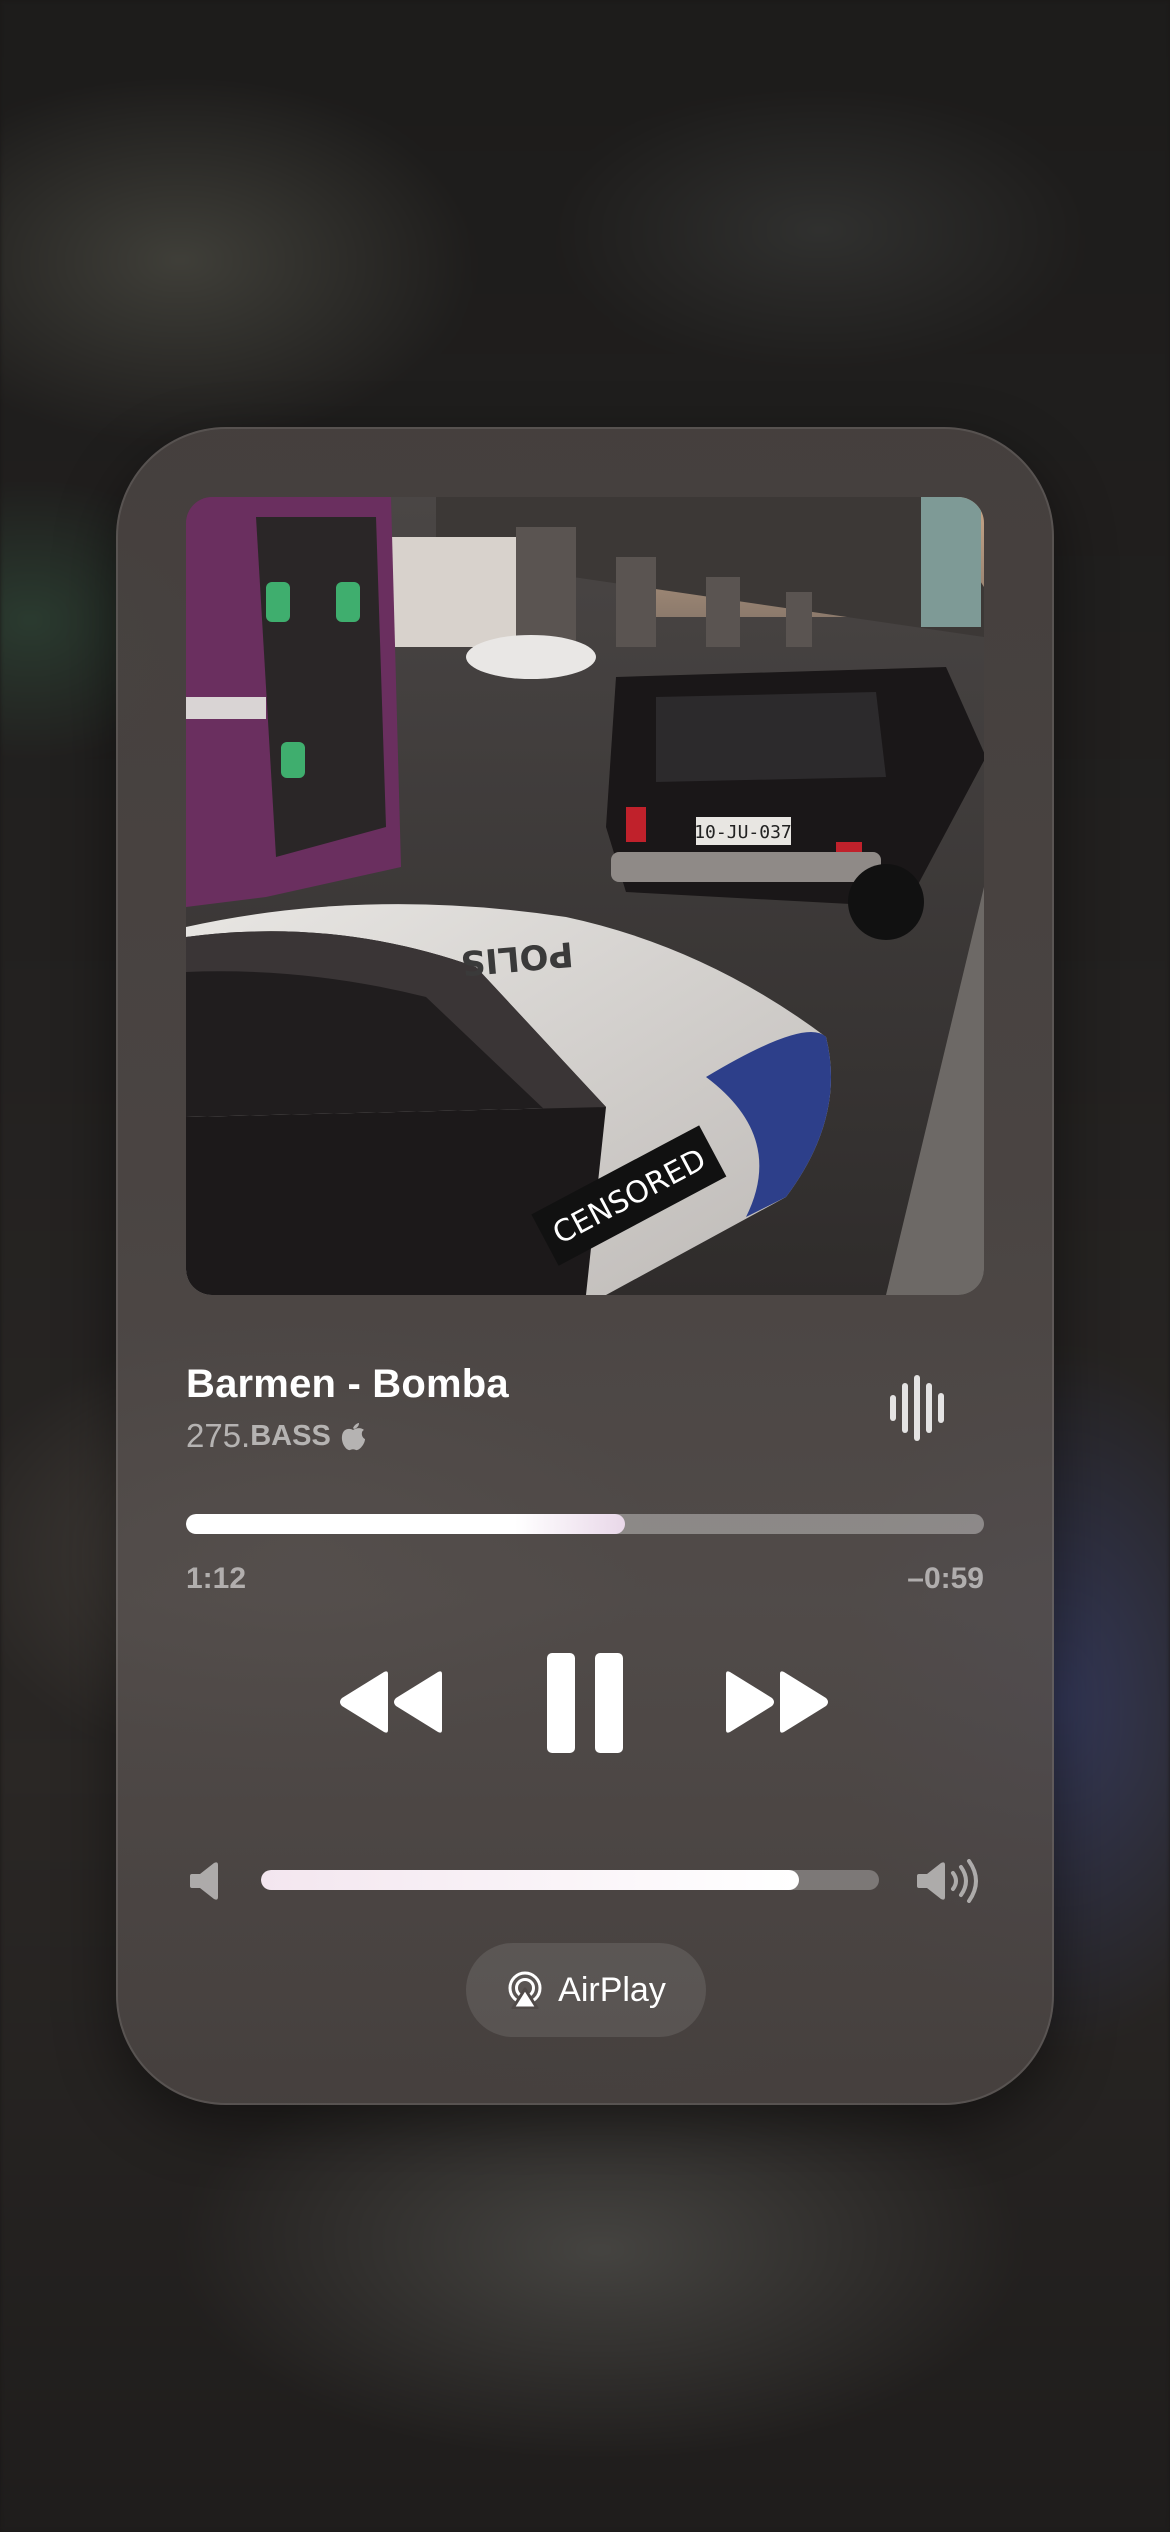 The image size is (1170, 2532). Describe the element at coordinates (530, 1880) in the screenshot. I see `volume-level-fill` at that location.